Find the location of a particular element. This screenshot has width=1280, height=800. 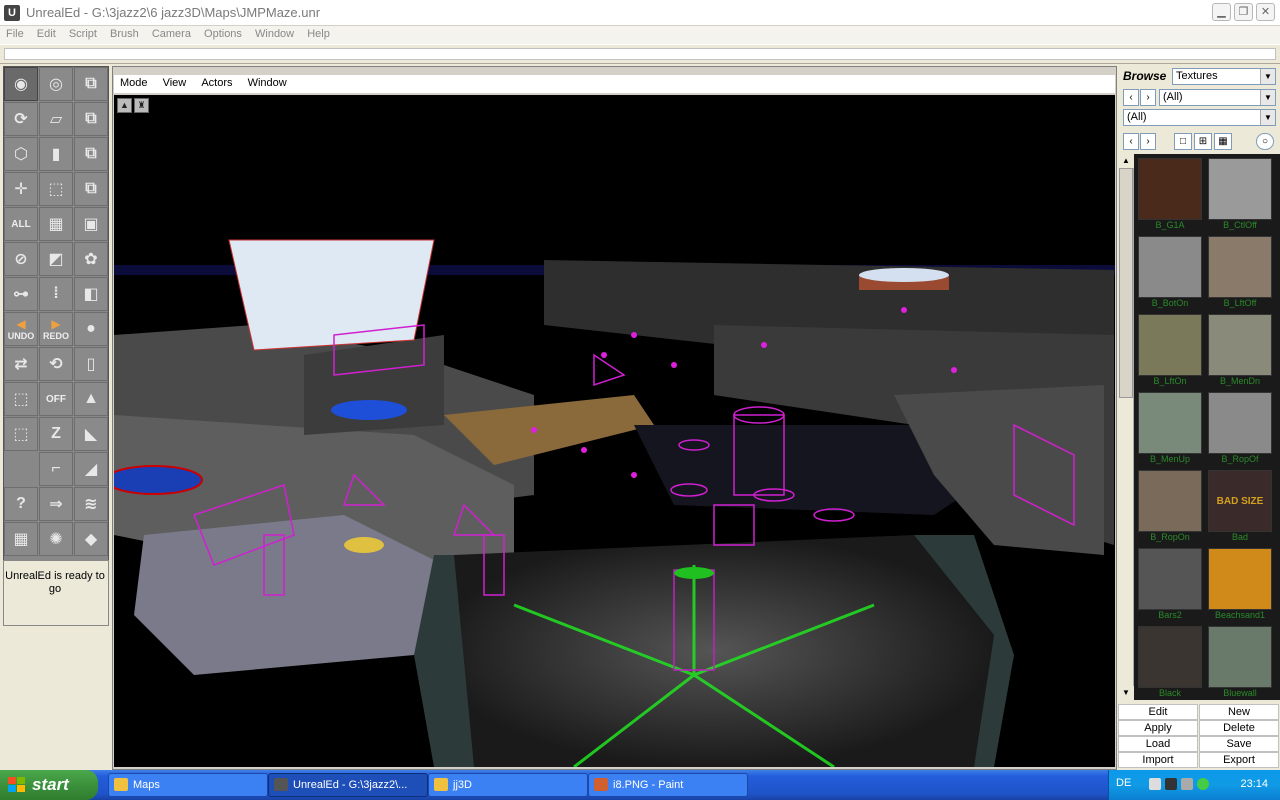

cone-builder-tool: ▲ is located at coordinates (91, 399).